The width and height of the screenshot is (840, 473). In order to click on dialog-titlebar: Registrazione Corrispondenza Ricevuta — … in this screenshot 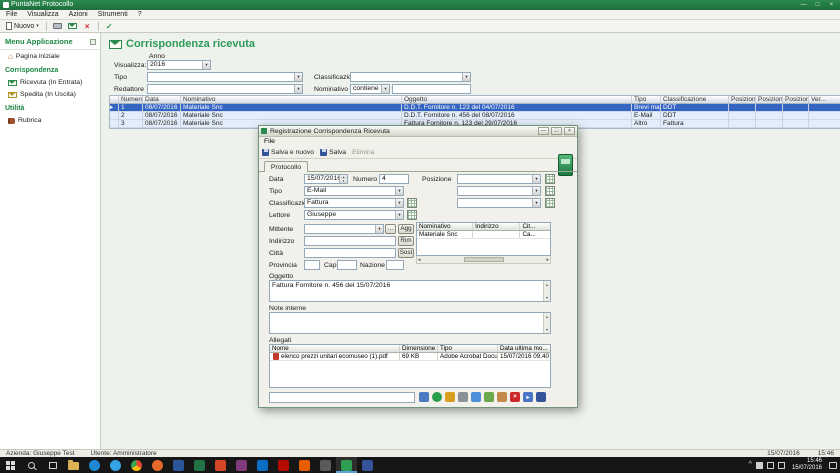, I will do `click(418, 131)`.